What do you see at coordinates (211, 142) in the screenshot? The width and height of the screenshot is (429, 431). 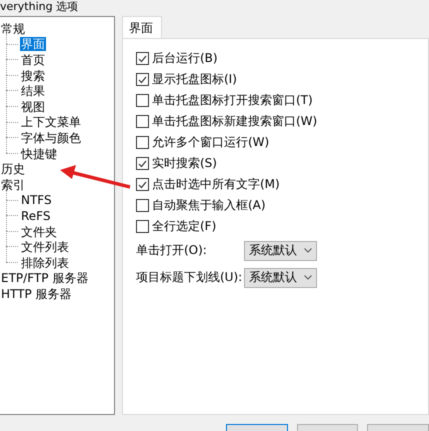 I see `checkbox-label: 允许多个窗口运行(W)` at bounding box center [211, 142].